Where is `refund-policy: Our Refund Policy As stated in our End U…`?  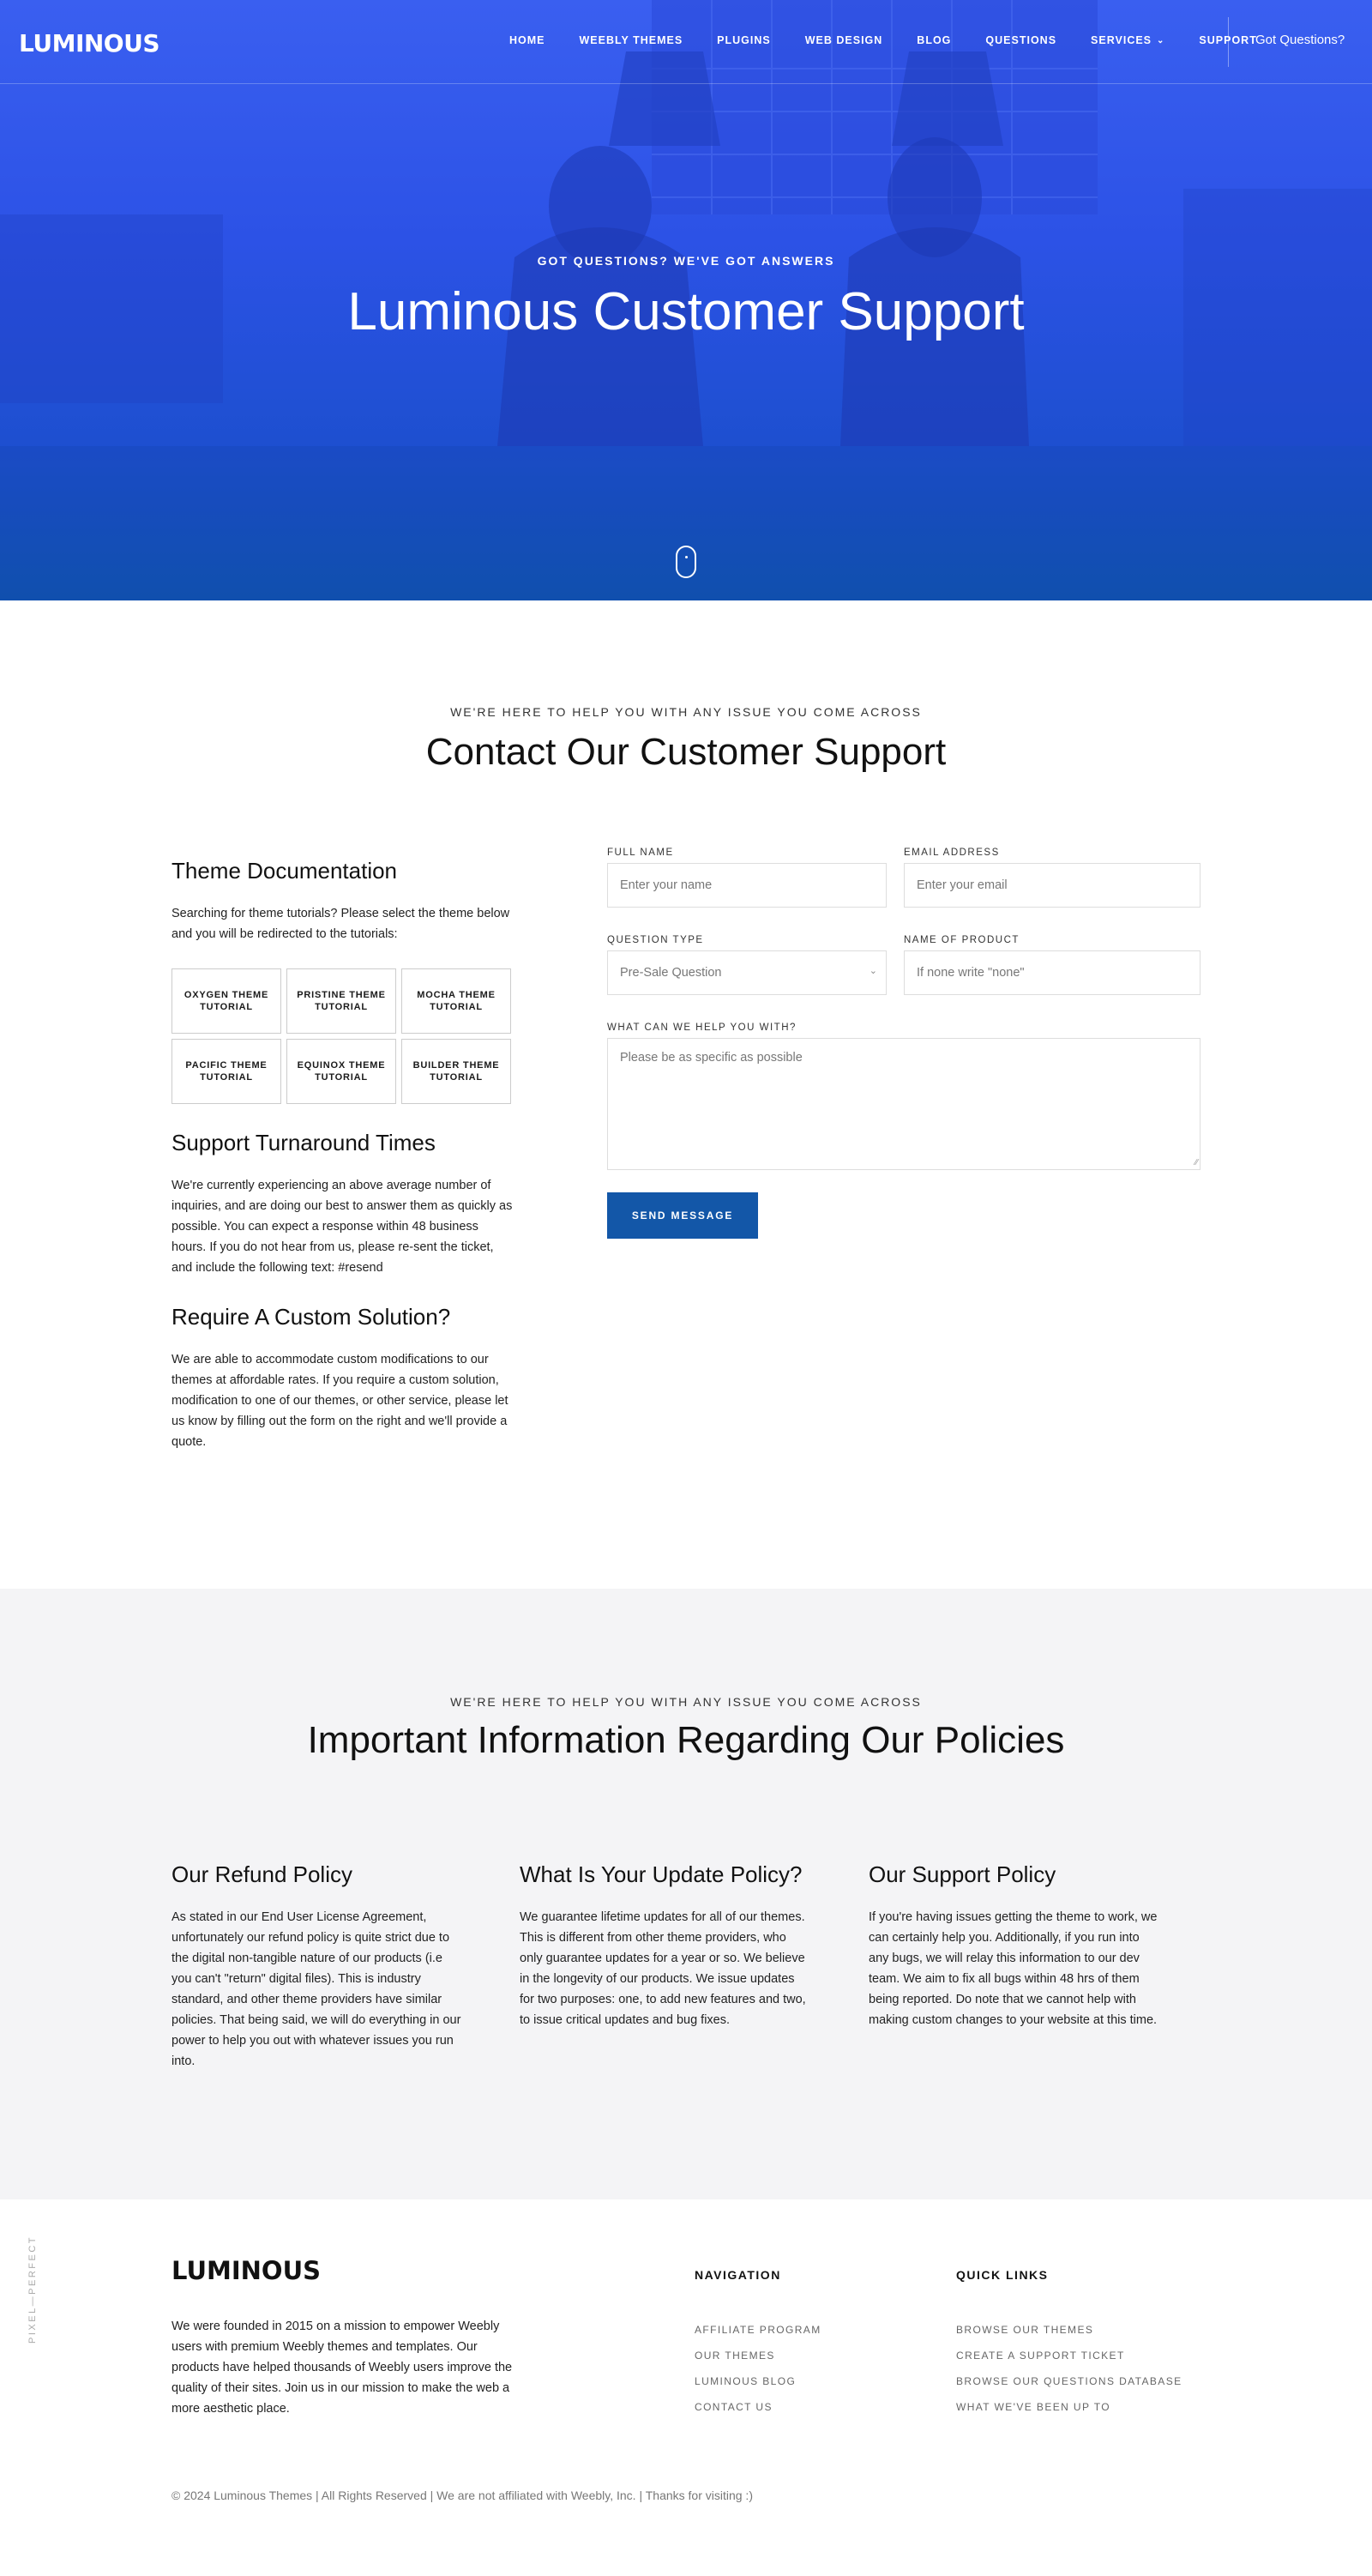
refund-policy: Our Refund Policy As stated in our End U… is located at coordinates (317, 1966).